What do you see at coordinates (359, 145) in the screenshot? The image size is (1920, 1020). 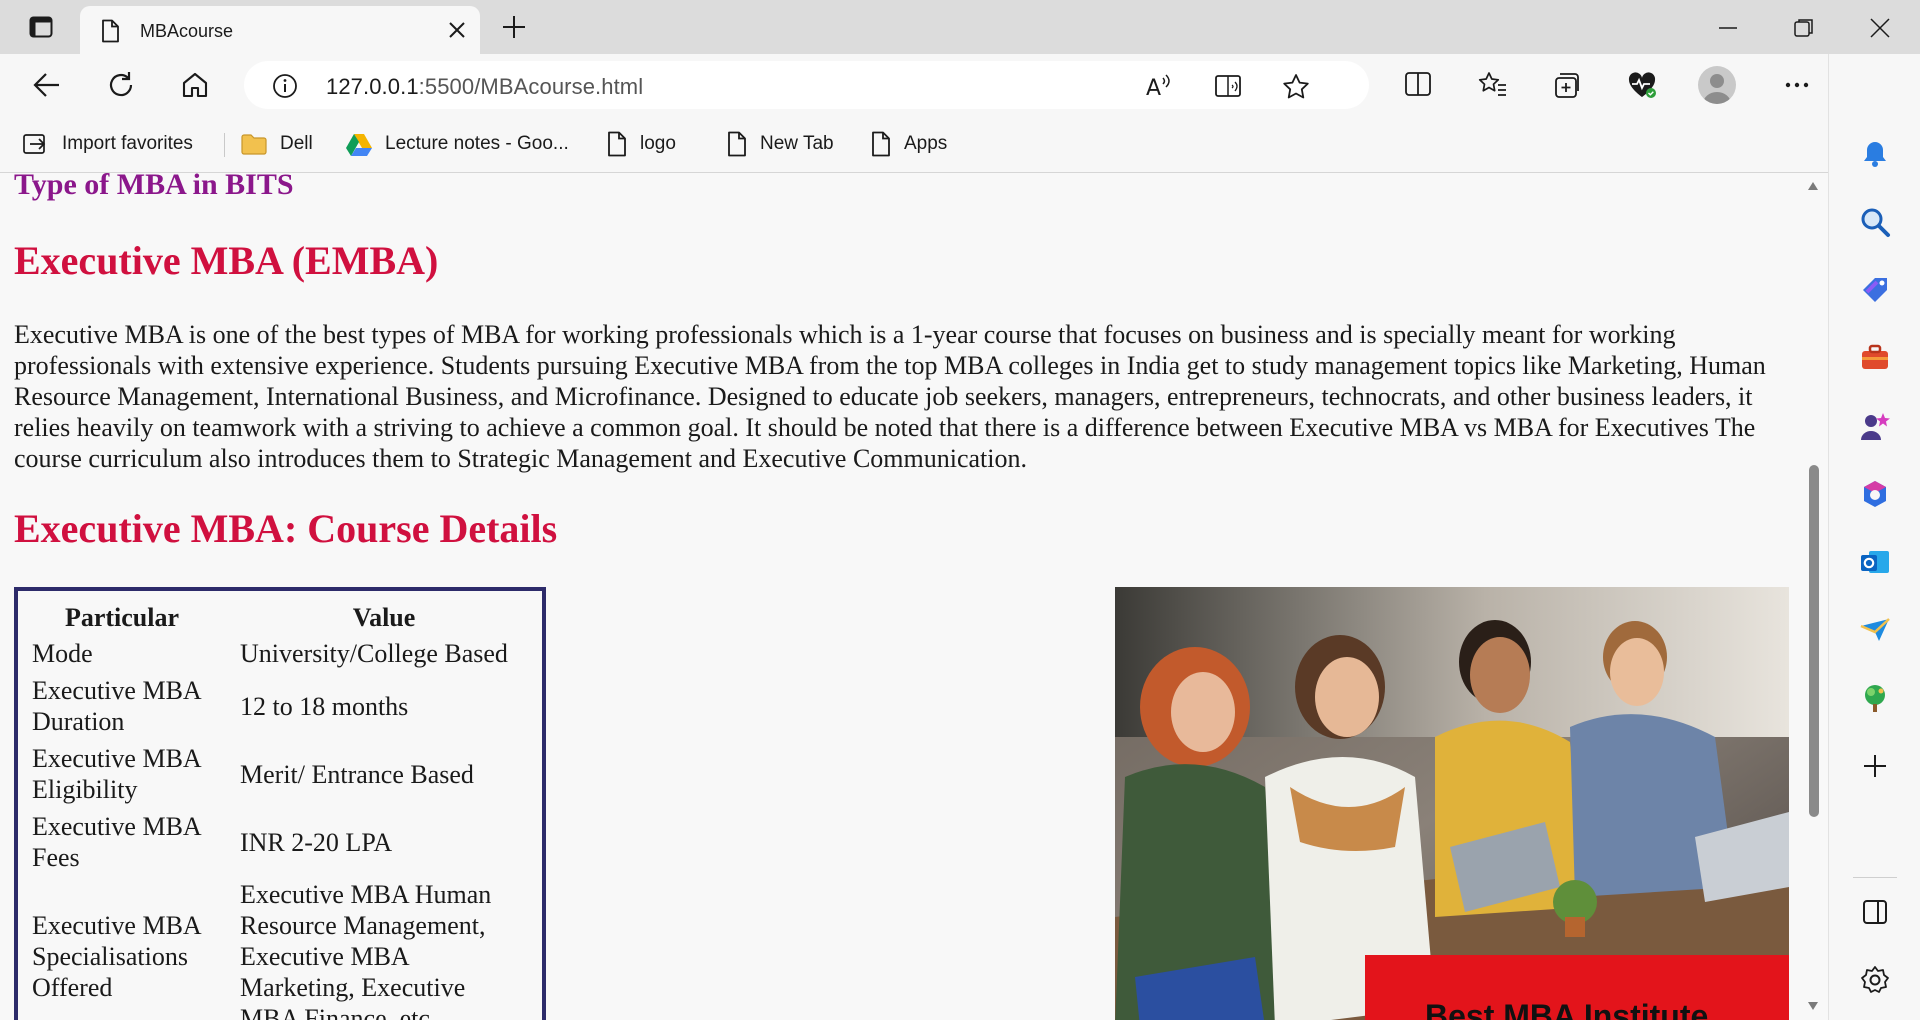 I see `google-drive-icon` at bounding box center [359, 145].